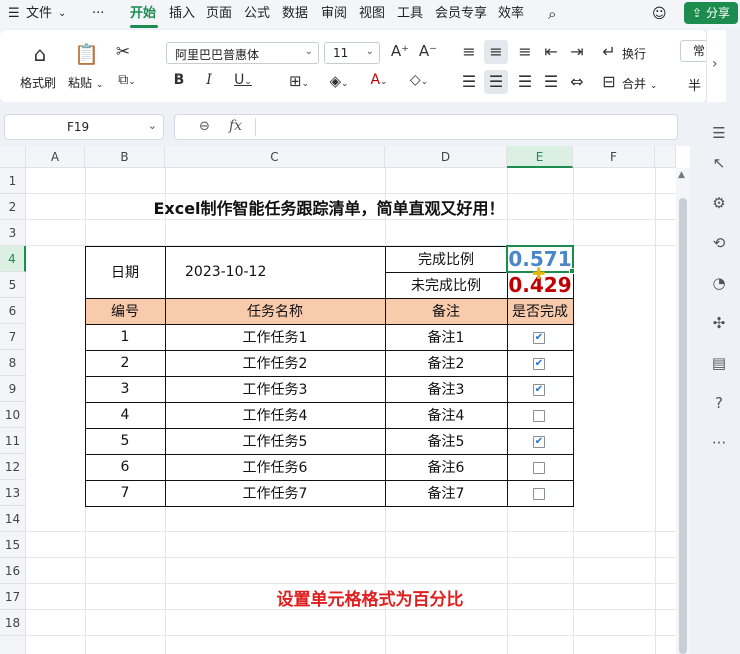  I want to click on done-ratio-label: 完成比例, so click(446, 259).